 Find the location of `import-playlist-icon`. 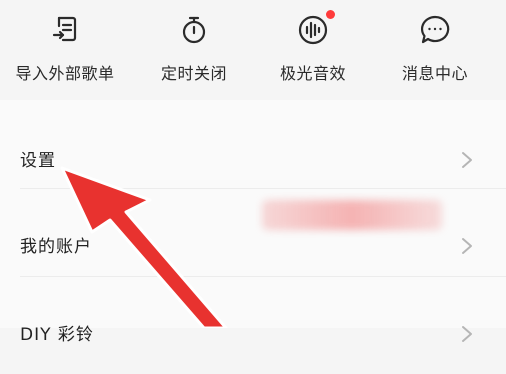

import-playlist-icon is located at coordinates (65, 30).